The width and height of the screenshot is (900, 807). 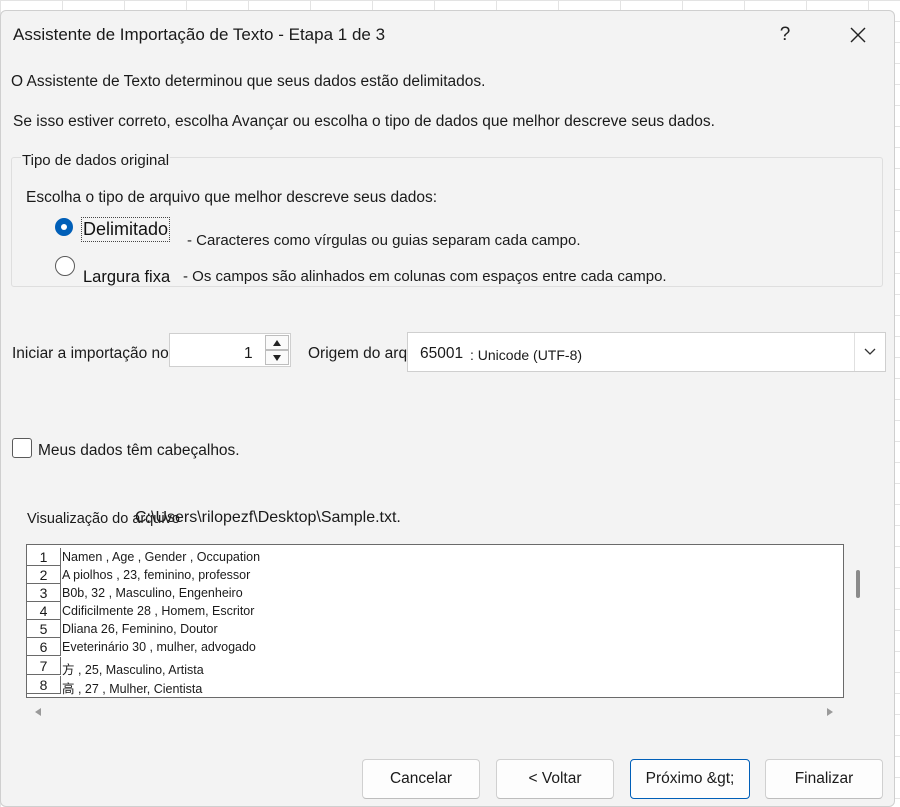 What do you see at coordinates (44, 611) in the screenshot?
I see `row-number: 4` at bounding box center [44, 611].